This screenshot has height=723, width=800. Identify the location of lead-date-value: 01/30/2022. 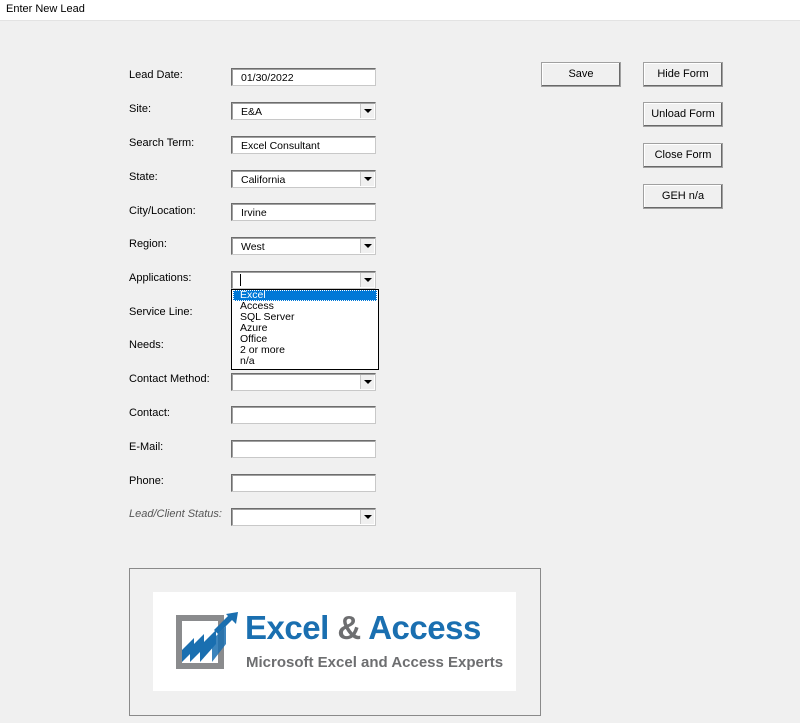
(267, 78).